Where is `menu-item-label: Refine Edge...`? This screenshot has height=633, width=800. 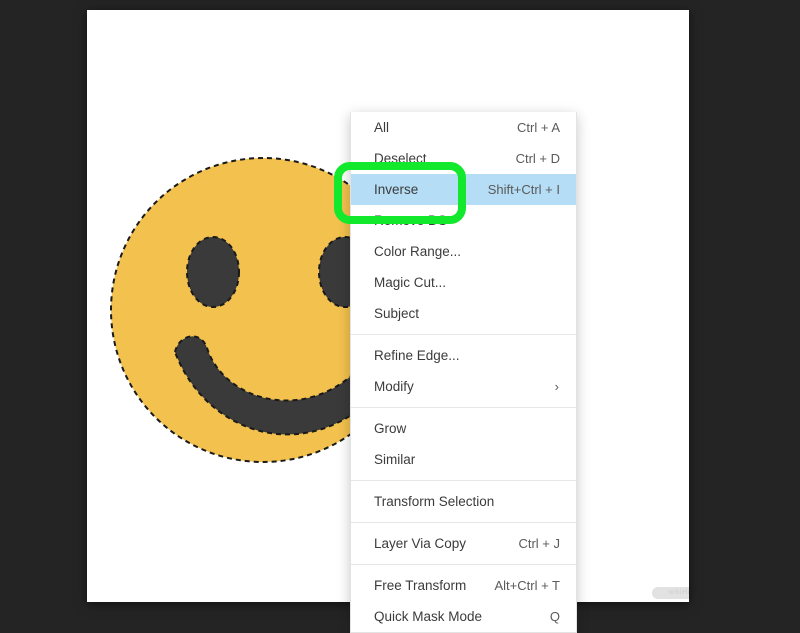 menu-item-label: Refine Edge... is located at coordinates (417, 355).